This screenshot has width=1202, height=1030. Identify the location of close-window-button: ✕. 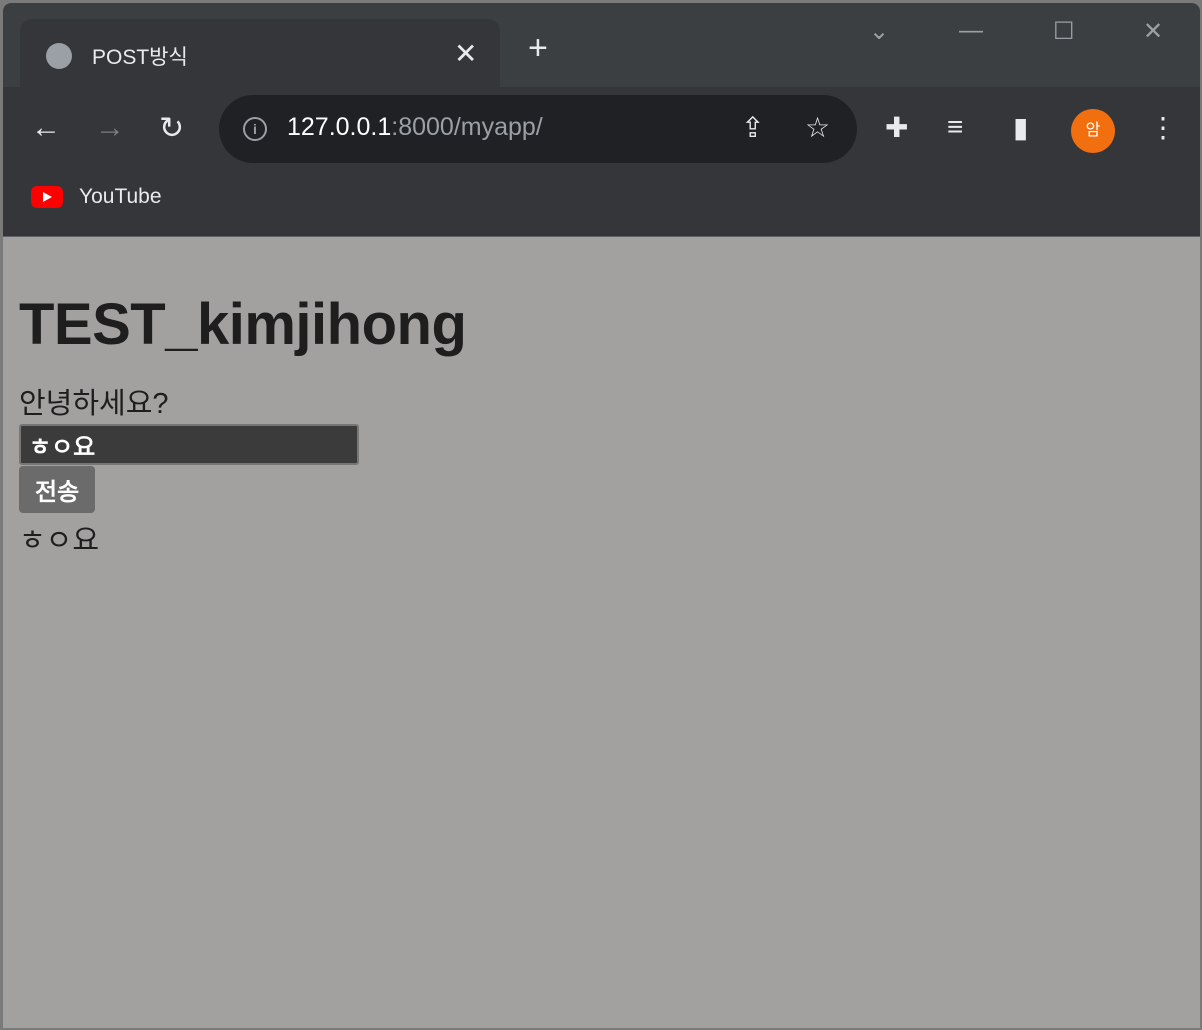
(1153, 31).